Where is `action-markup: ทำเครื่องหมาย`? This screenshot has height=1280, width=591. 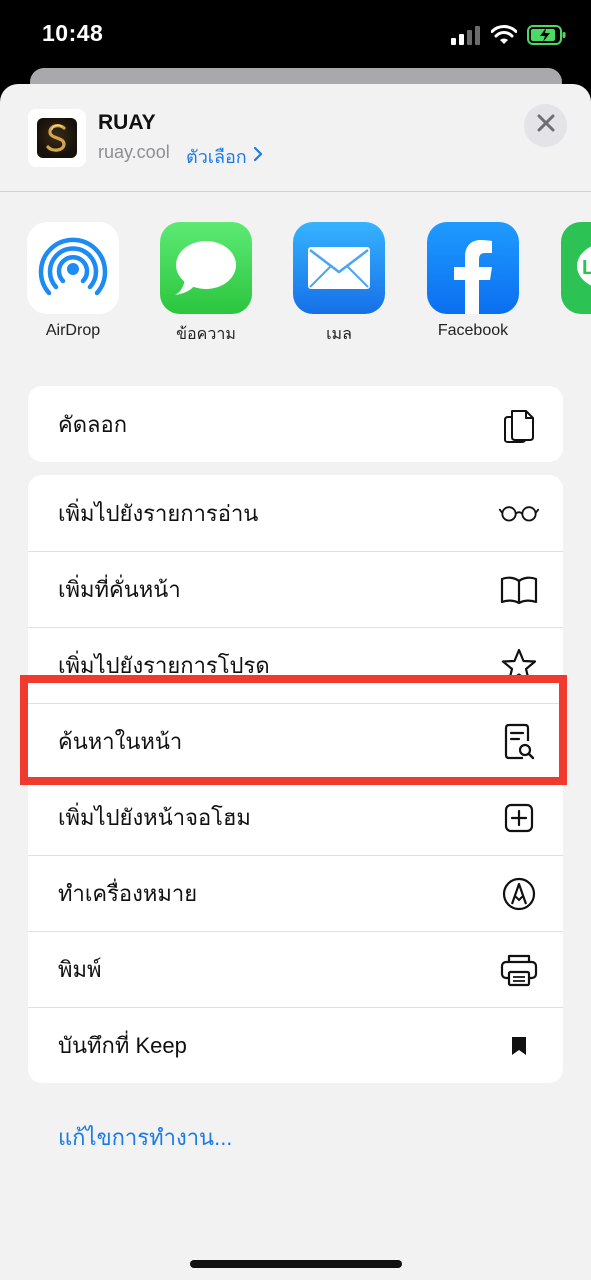 action-markup: ทำเครื่องหมาย is located at coordinates (295, 893).